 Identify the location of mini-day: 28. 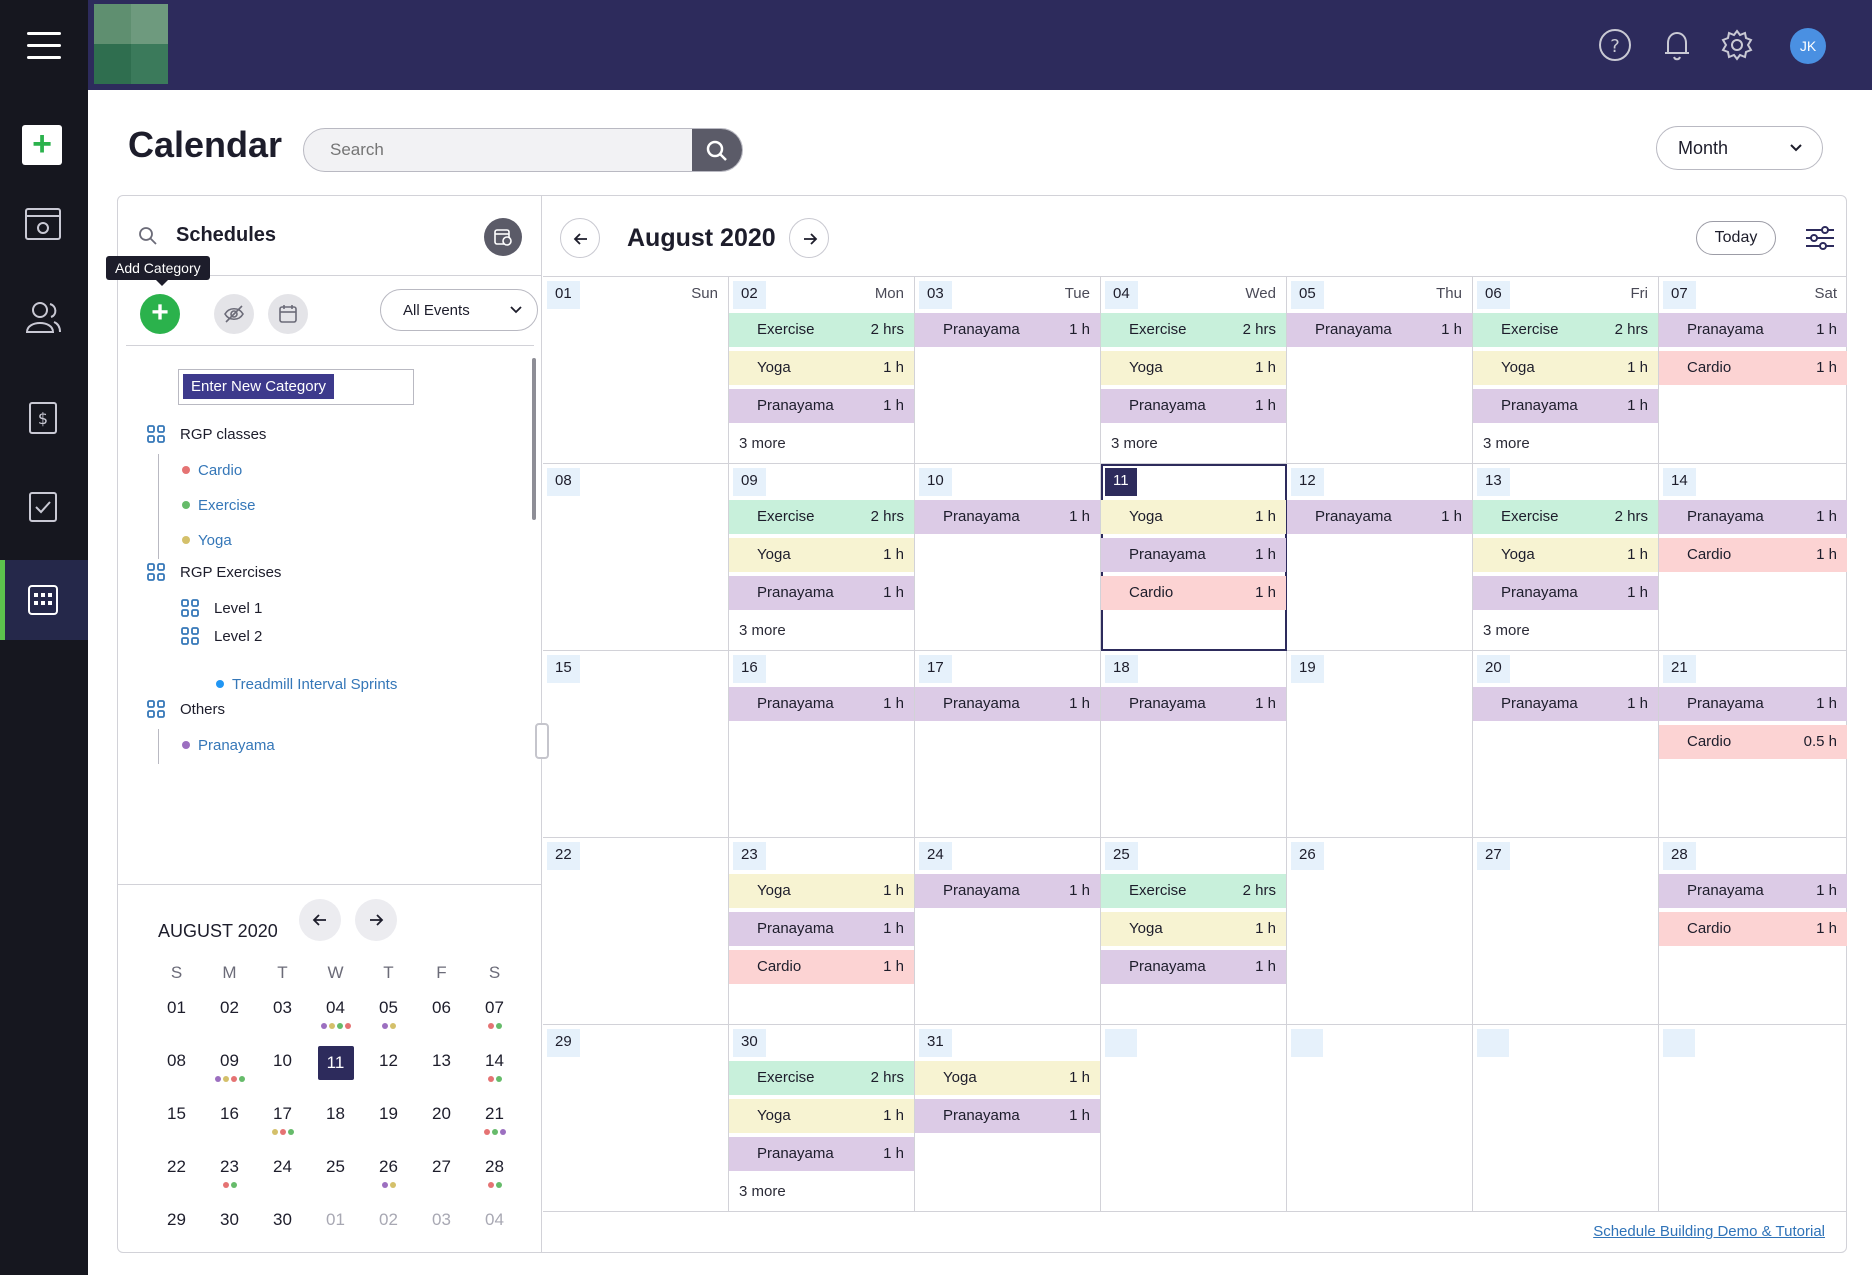
(494, 1170).